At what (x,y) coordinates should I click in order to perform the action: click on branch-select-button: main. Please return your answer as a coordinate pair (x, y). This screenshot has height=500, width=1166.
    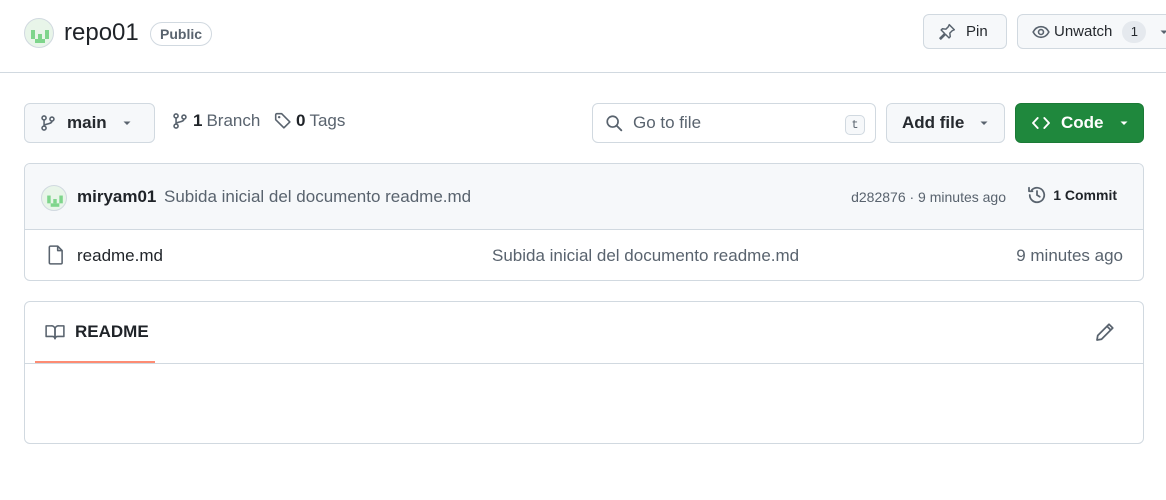
    Looking at the image, I should click on (89, 123).